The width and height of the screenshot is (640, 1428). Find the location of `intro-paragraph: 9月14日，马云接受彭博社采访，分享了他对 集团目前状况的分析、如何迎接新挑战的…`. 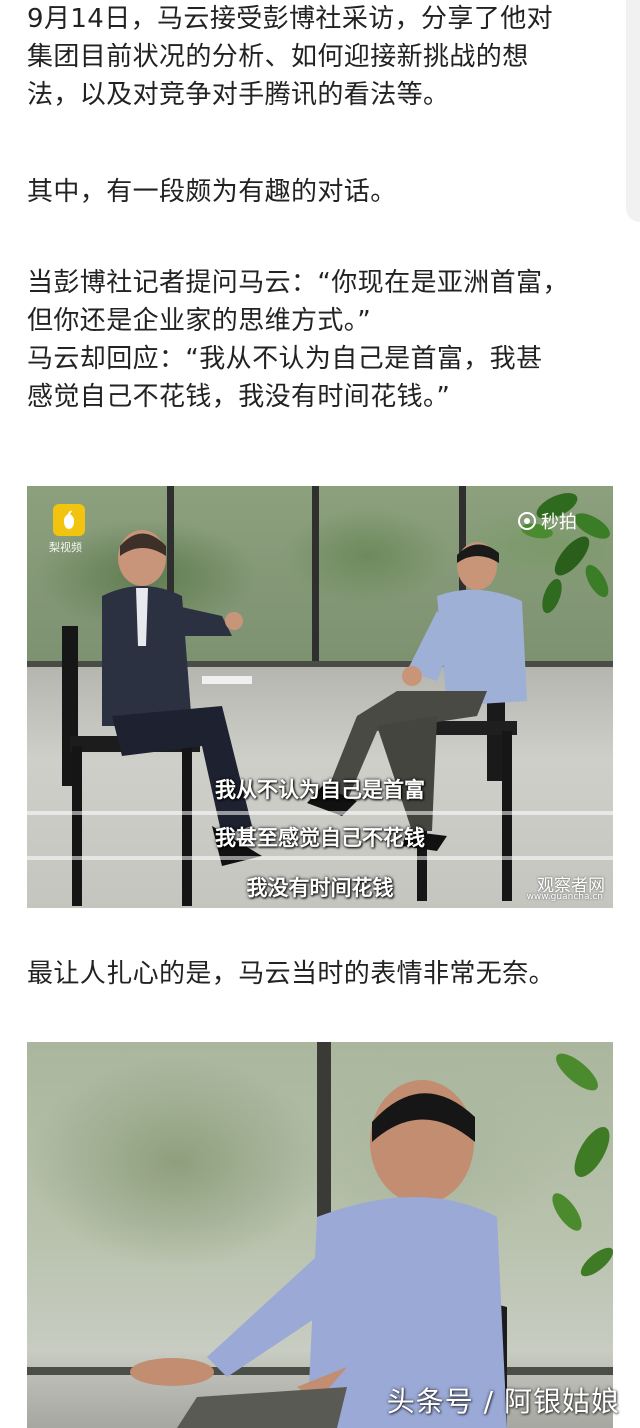

intro-paragraph: 9月14日，马云接受彭博社采访，分享了他对 集团目前状况的分析、如何迎接新挑战的… is located at coordinates (323, 57).